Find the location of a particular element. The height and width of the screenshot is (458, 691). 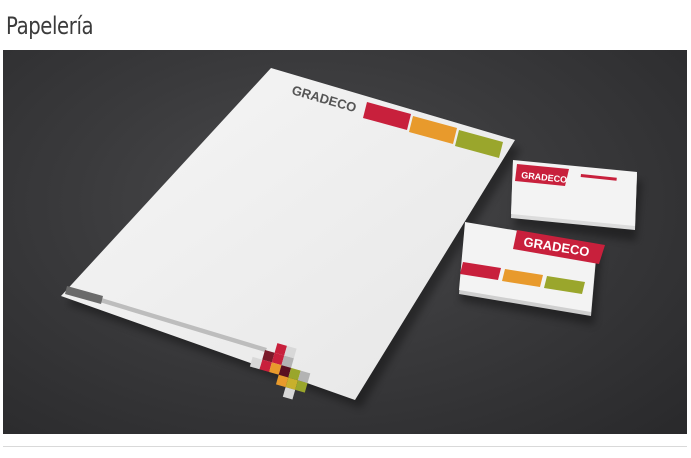

business-card-front-stack: GRADECO is located at coordinates (532, 273).